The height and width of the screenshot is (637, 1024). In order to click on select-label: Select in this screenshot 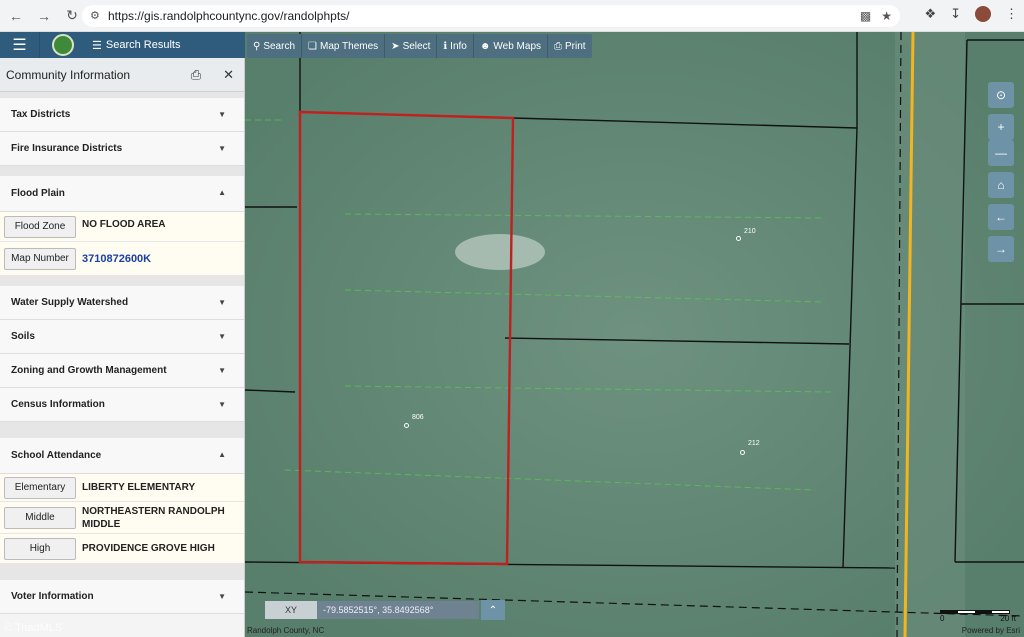, I will do `click(416, 46)`.